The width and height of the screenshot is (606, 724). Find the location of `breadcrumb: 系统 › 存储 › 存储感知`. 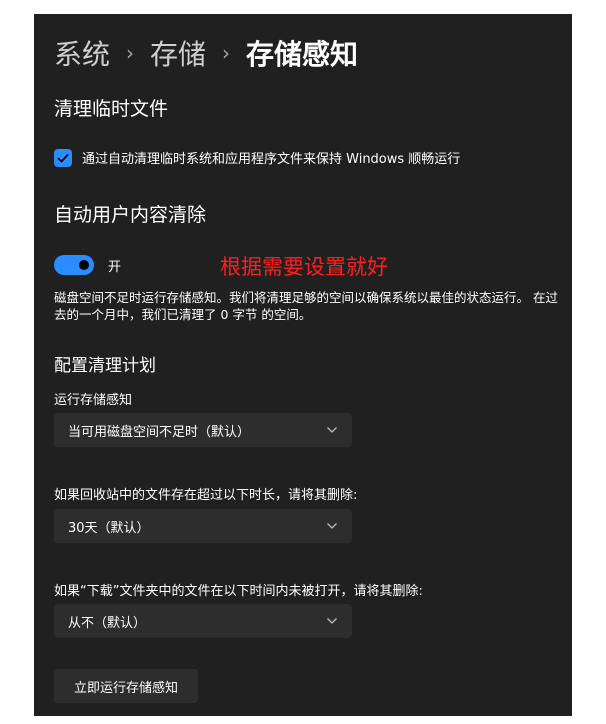

breadcrumb: 系统 › 存储 › 存储感知 is located at coordinates (206, 53).